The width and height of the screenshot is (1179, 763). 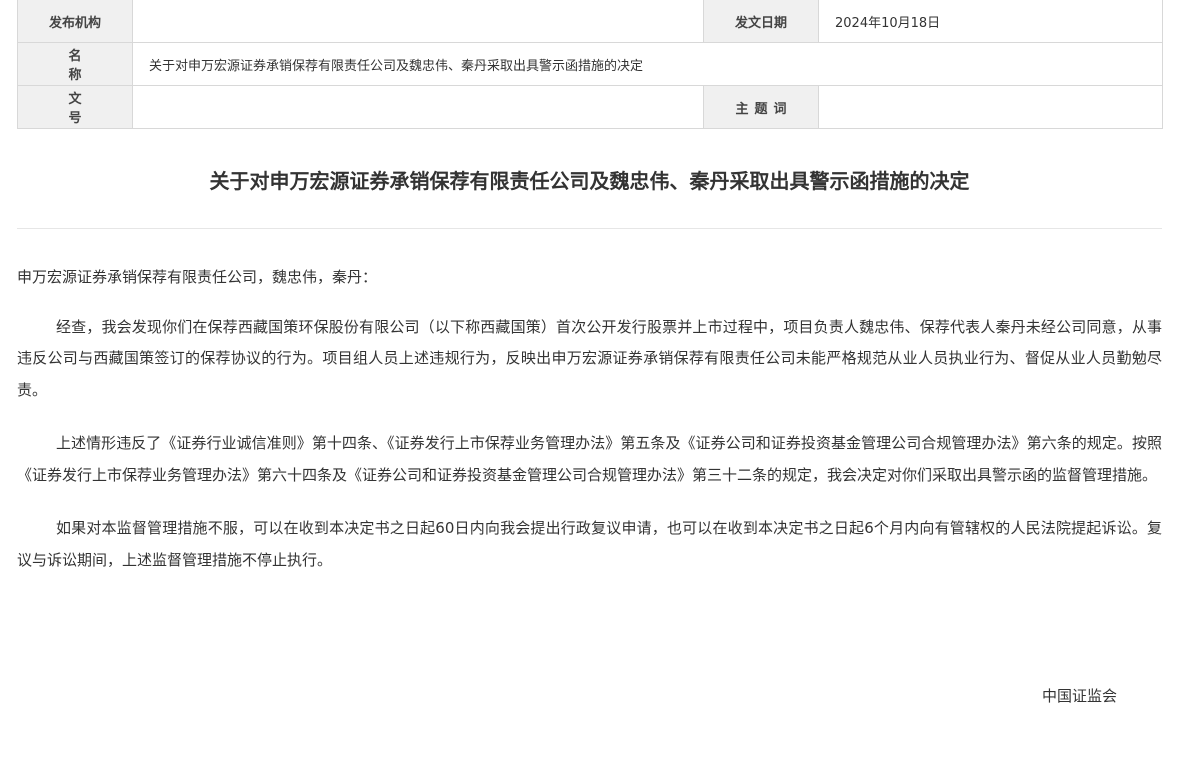 What do you see at coordinates (647, 64) in the screenshot?
I see `name-value: 关于对申万宏源证券承销保荐有限责任公司及魏忠伟、秦丹采取出具警示函措施的决定` at bounding box center [647, 64].